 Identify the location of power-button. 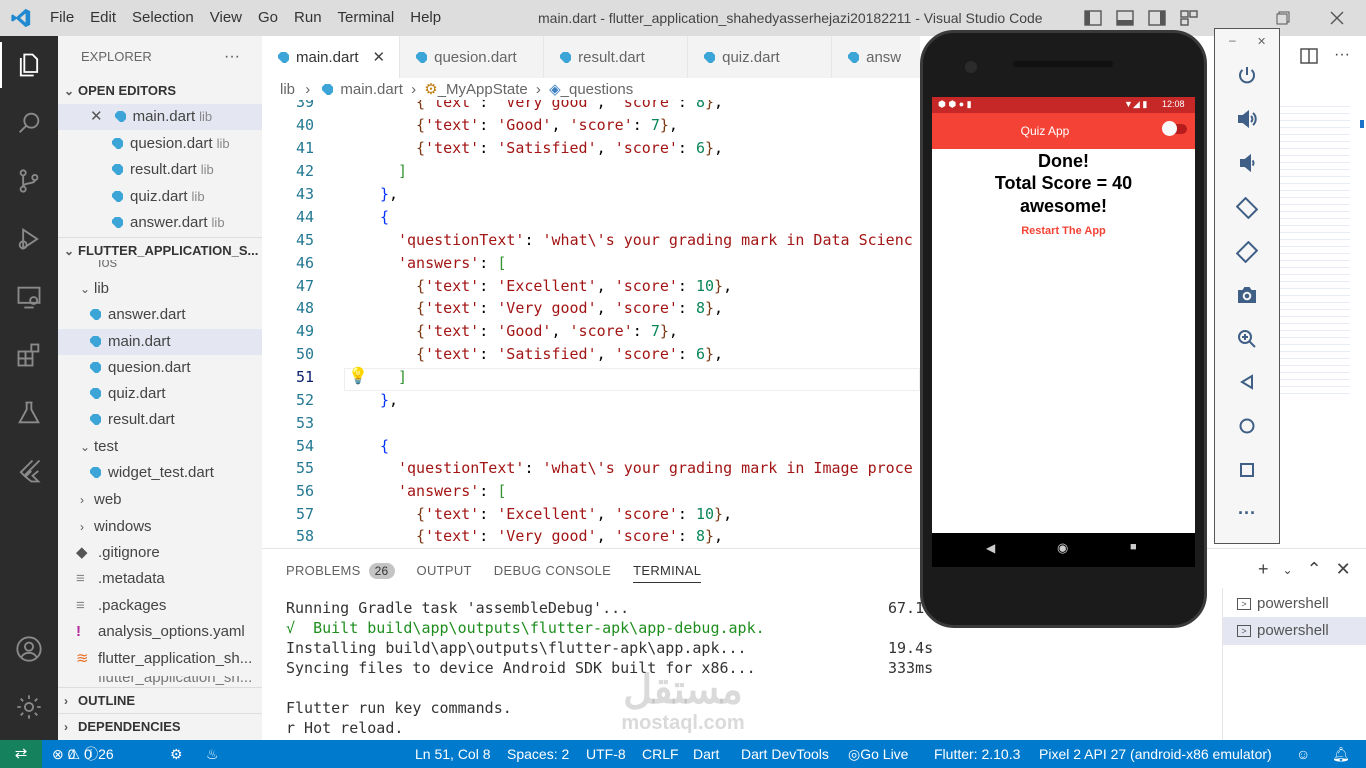
(1247, 75).